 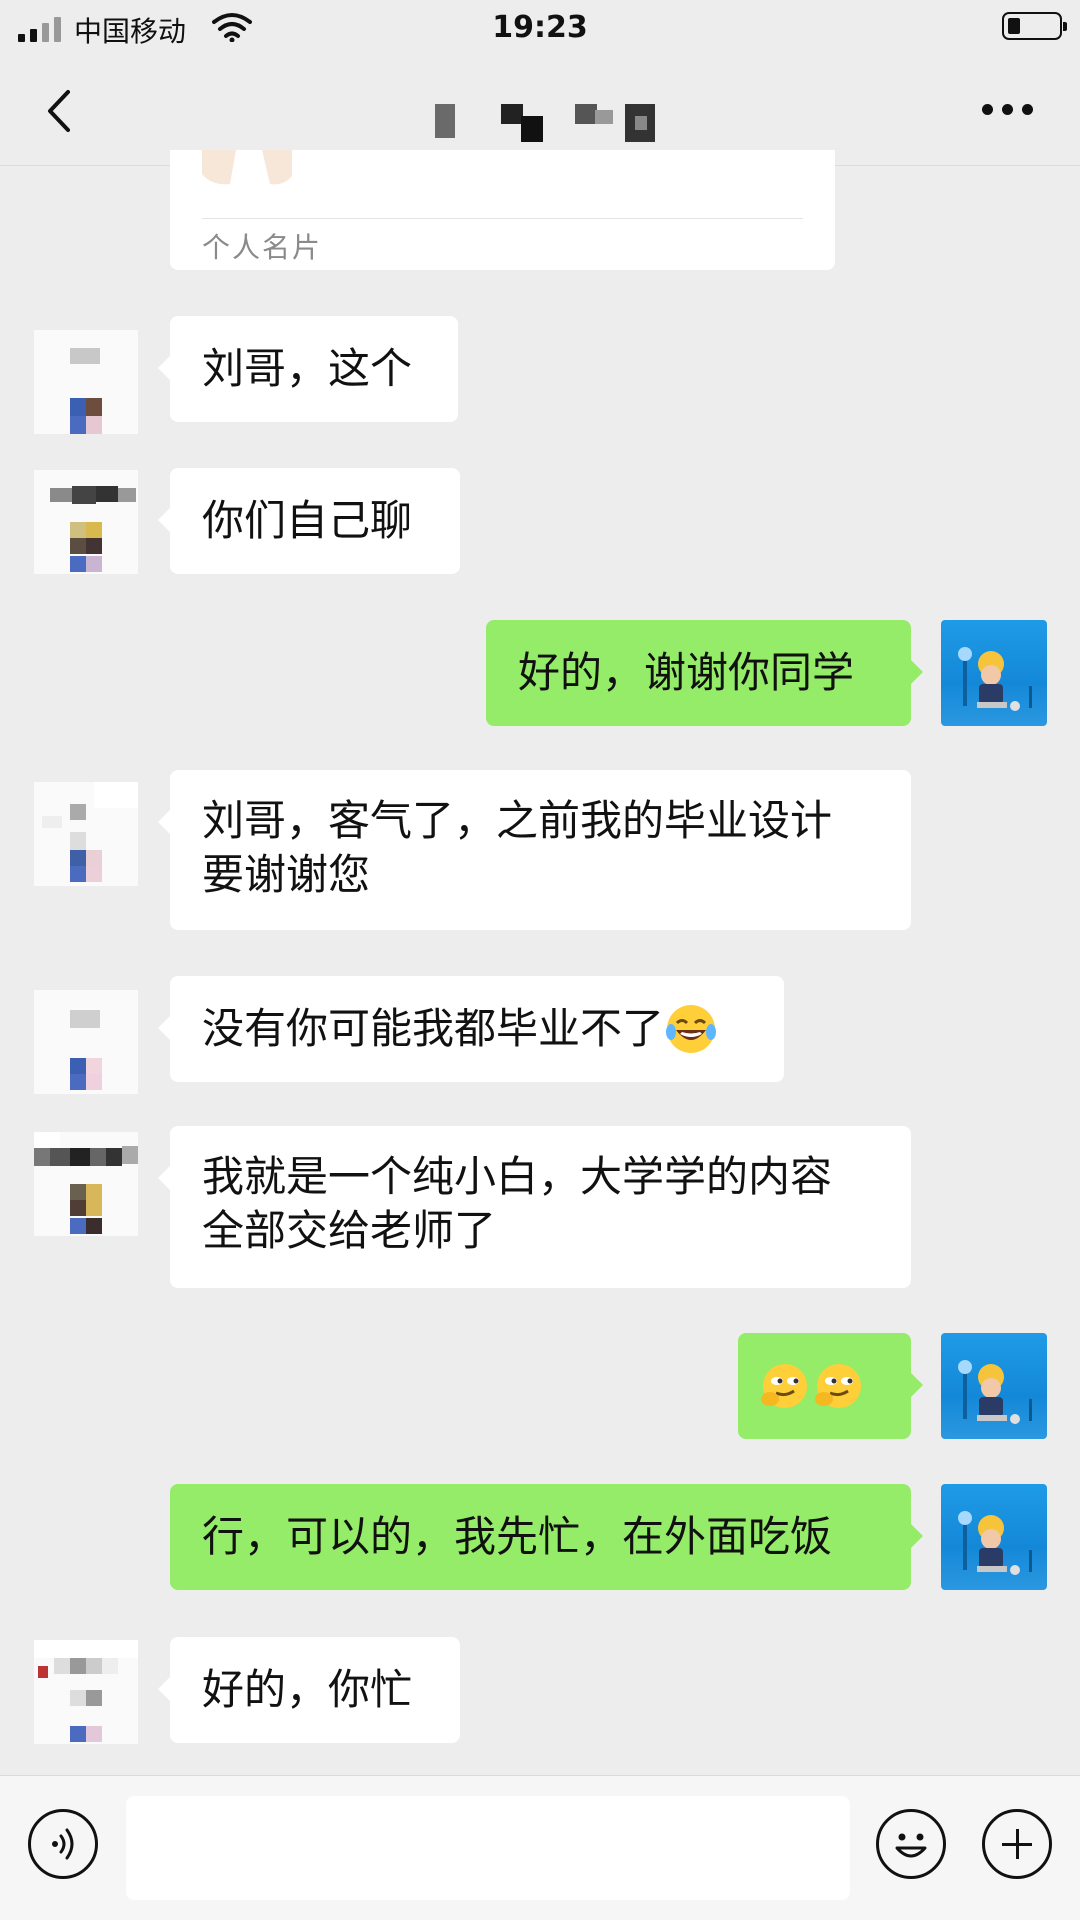 I want to click on card-avatar-image, so click(x=247, y=167).